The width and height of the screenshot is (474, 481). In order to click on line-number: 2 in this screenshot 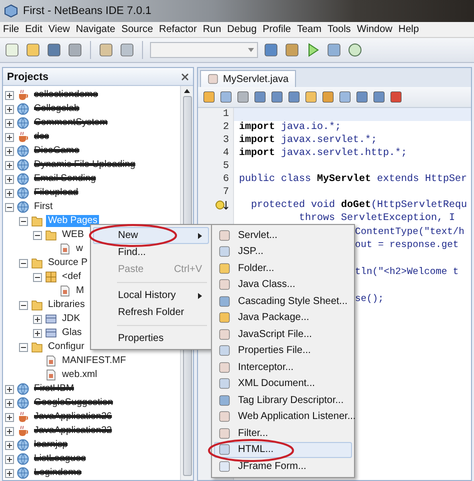, I will do `click(225, 127)`.